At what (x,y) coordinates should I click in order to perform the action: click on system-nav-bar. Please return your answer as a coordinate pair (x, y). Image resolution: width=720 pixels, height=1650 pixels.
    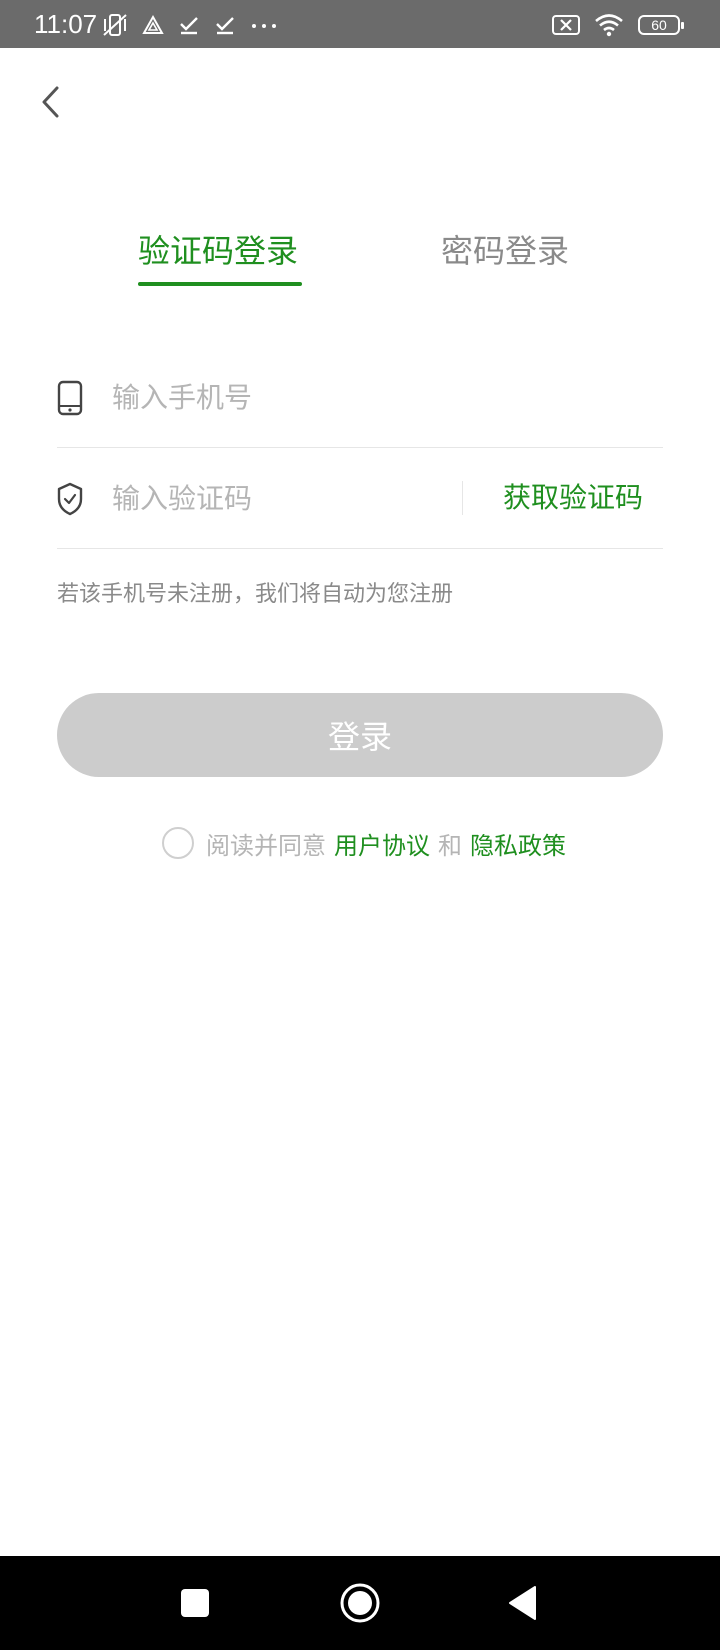
    Looking at the image, I should click on (360, 1603).